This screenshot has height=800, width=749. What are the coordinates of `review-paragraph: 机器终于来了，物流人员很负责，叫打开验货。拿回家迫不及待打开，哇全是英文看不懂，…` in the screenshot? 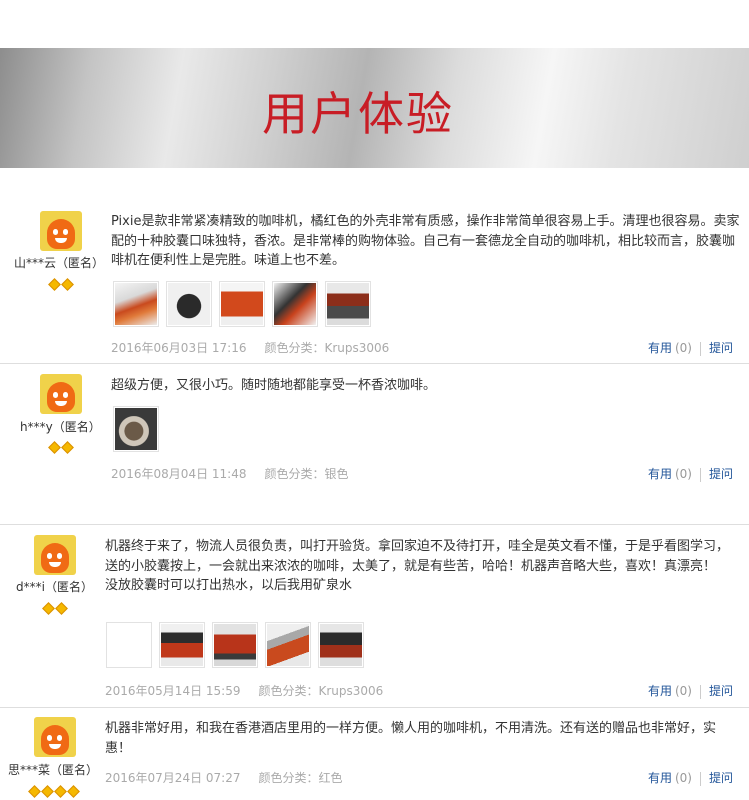 It's located at (417, 556).